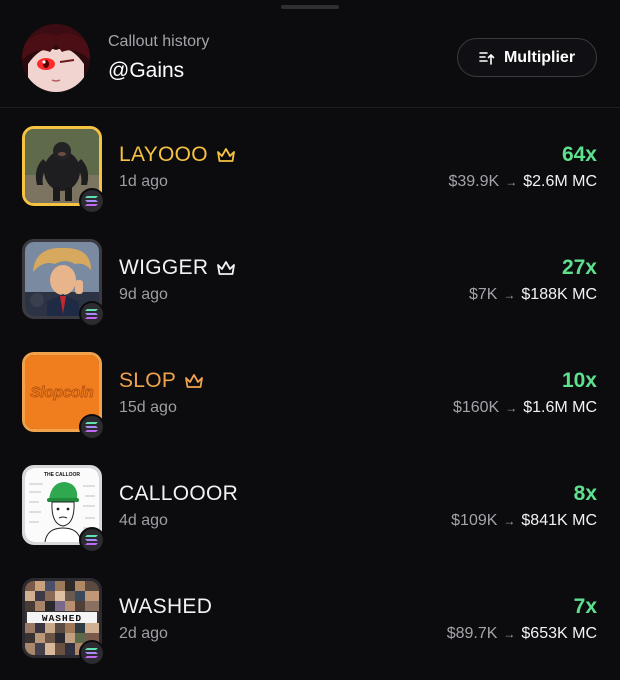 The height and width of the screenshot is (680, 620). What do you see at coordinates (579, 154) in the screenshot?
I see `multiplier-value: 64x` at bounding box center [579, 154].